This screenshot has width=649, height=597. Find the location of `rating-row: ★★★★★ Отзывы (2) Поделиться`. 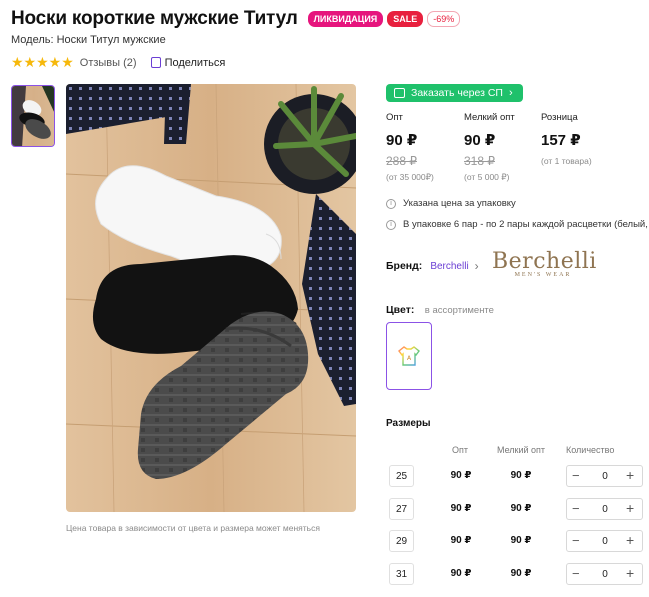

rating-row: ★★★★★ Отзывы (2) Поделиться is located at coordinates (118, 62).